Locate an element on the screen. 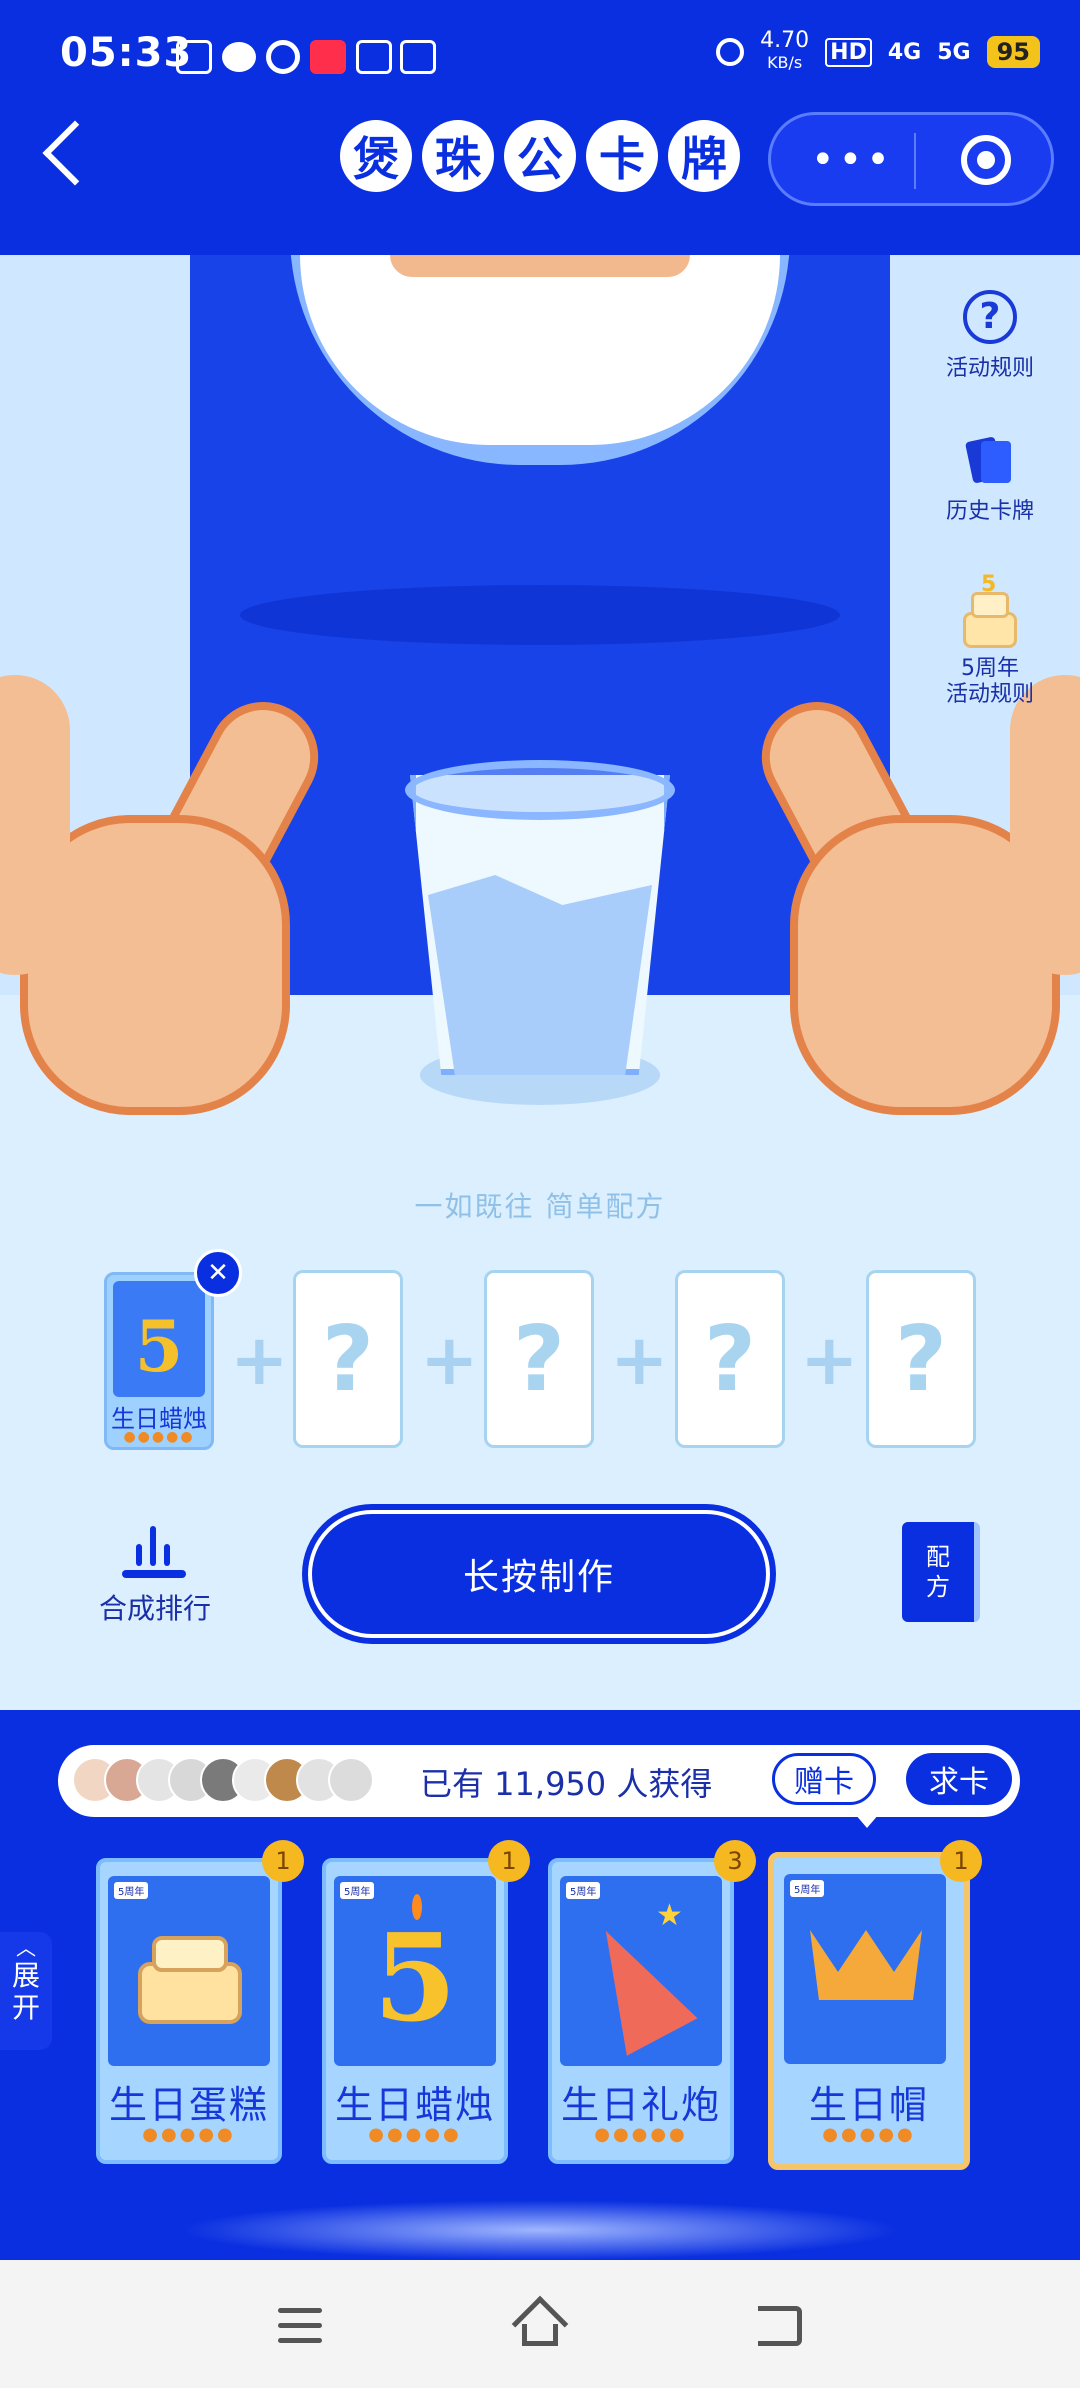 This screenshot has width=1080, height=2388. card-birthday-candle: 5 5周年 生日蜡烛 ●●●●● is located at coordinates (415, 2011).